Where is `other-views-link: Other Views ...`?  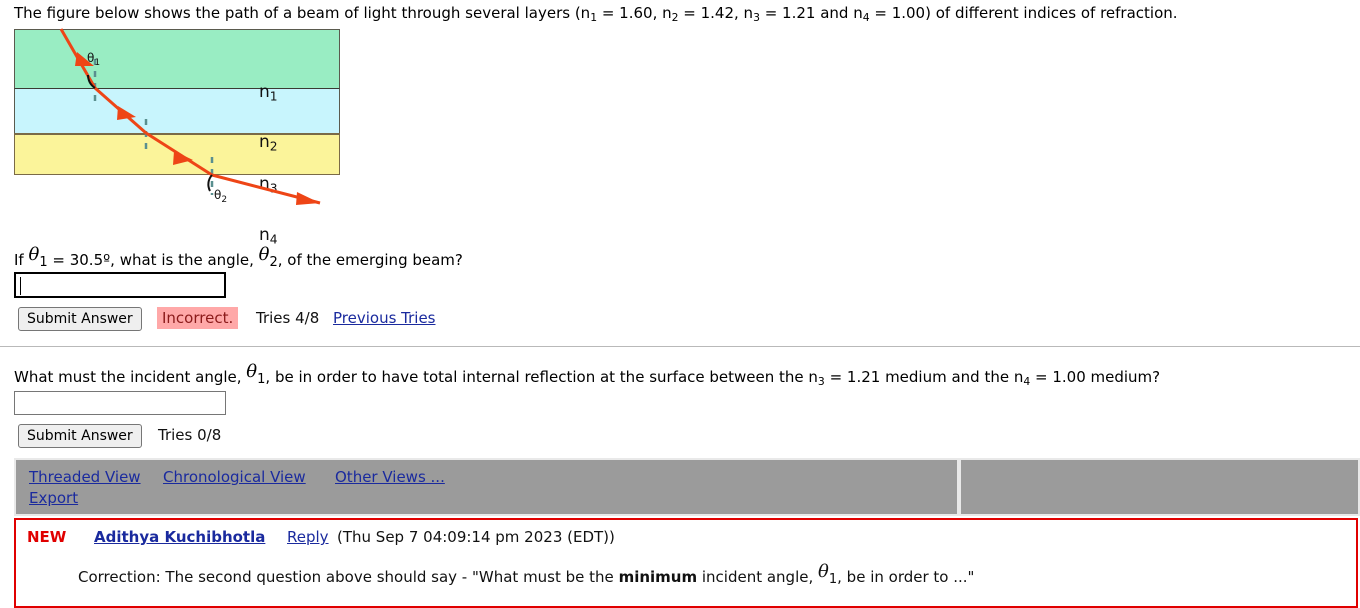 other-views-link: Other Views ... is located at coordinates (390, 477).